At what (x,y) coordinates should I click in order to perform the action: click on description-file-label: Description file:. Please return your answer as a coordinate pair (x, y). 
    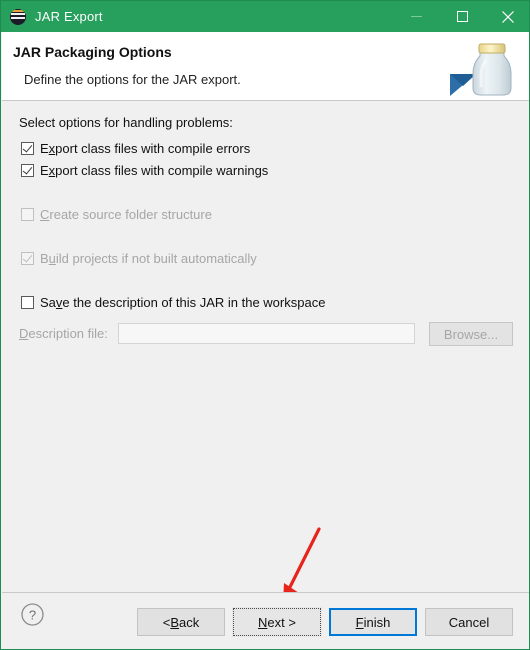
    Looking at the image, I should click on (63, 333).